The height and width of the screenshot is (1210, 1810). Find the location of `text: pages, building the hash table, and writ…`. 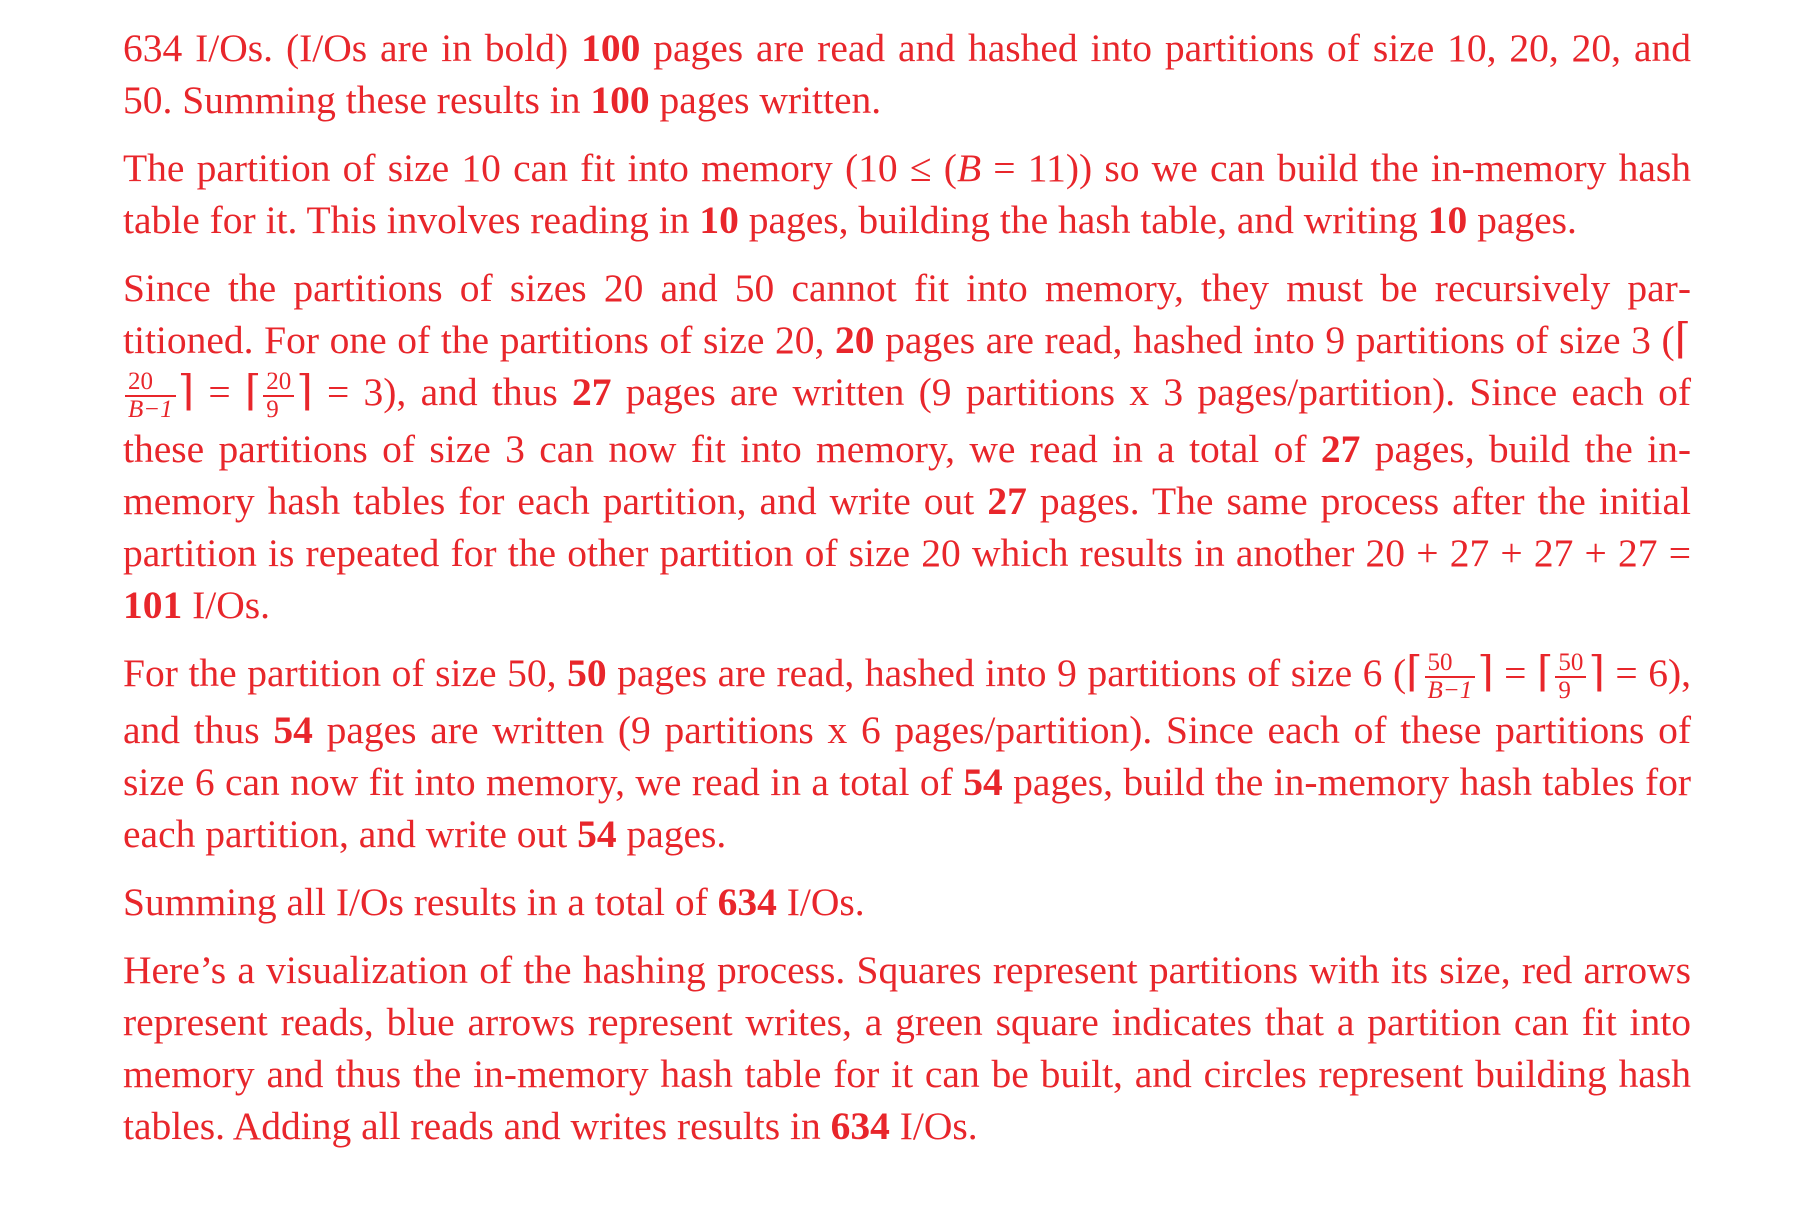

text: pages, building the hash table, and writ… is located at coordinates (1083, 220).